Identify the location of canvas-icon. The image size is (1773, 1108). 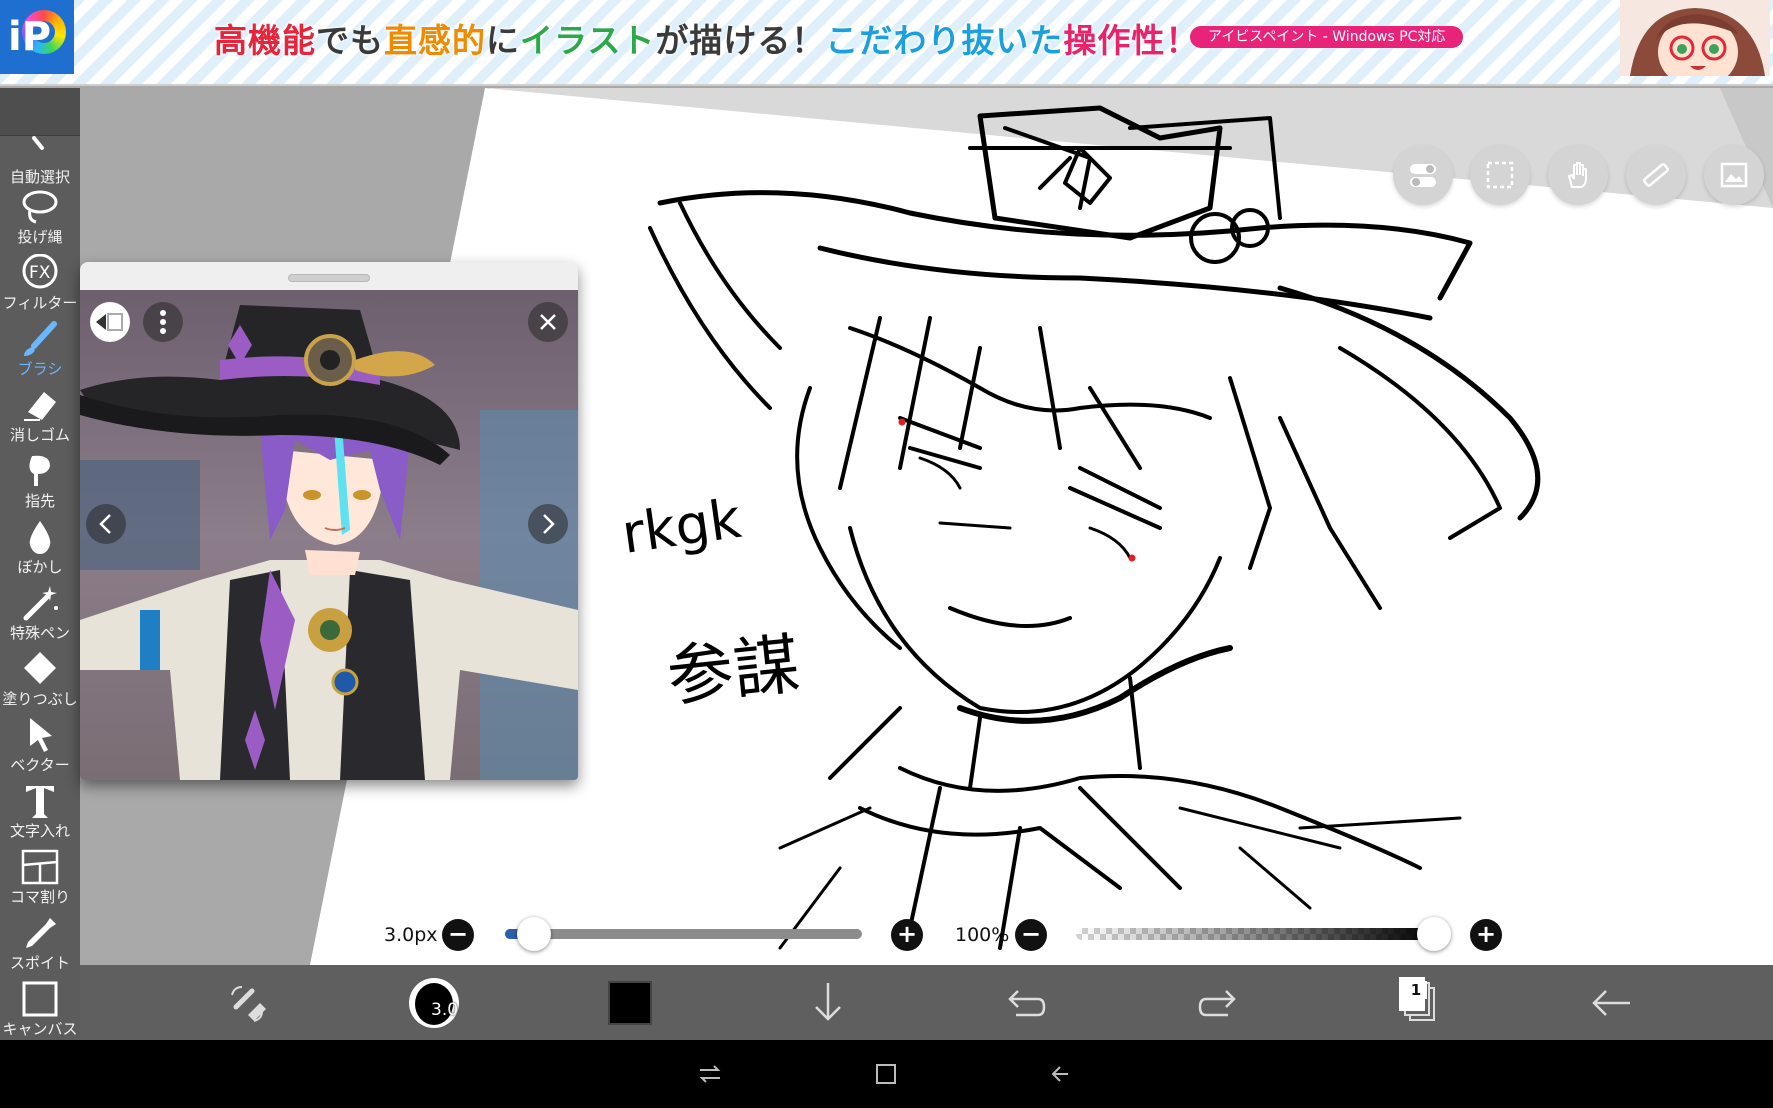
(40, 999).